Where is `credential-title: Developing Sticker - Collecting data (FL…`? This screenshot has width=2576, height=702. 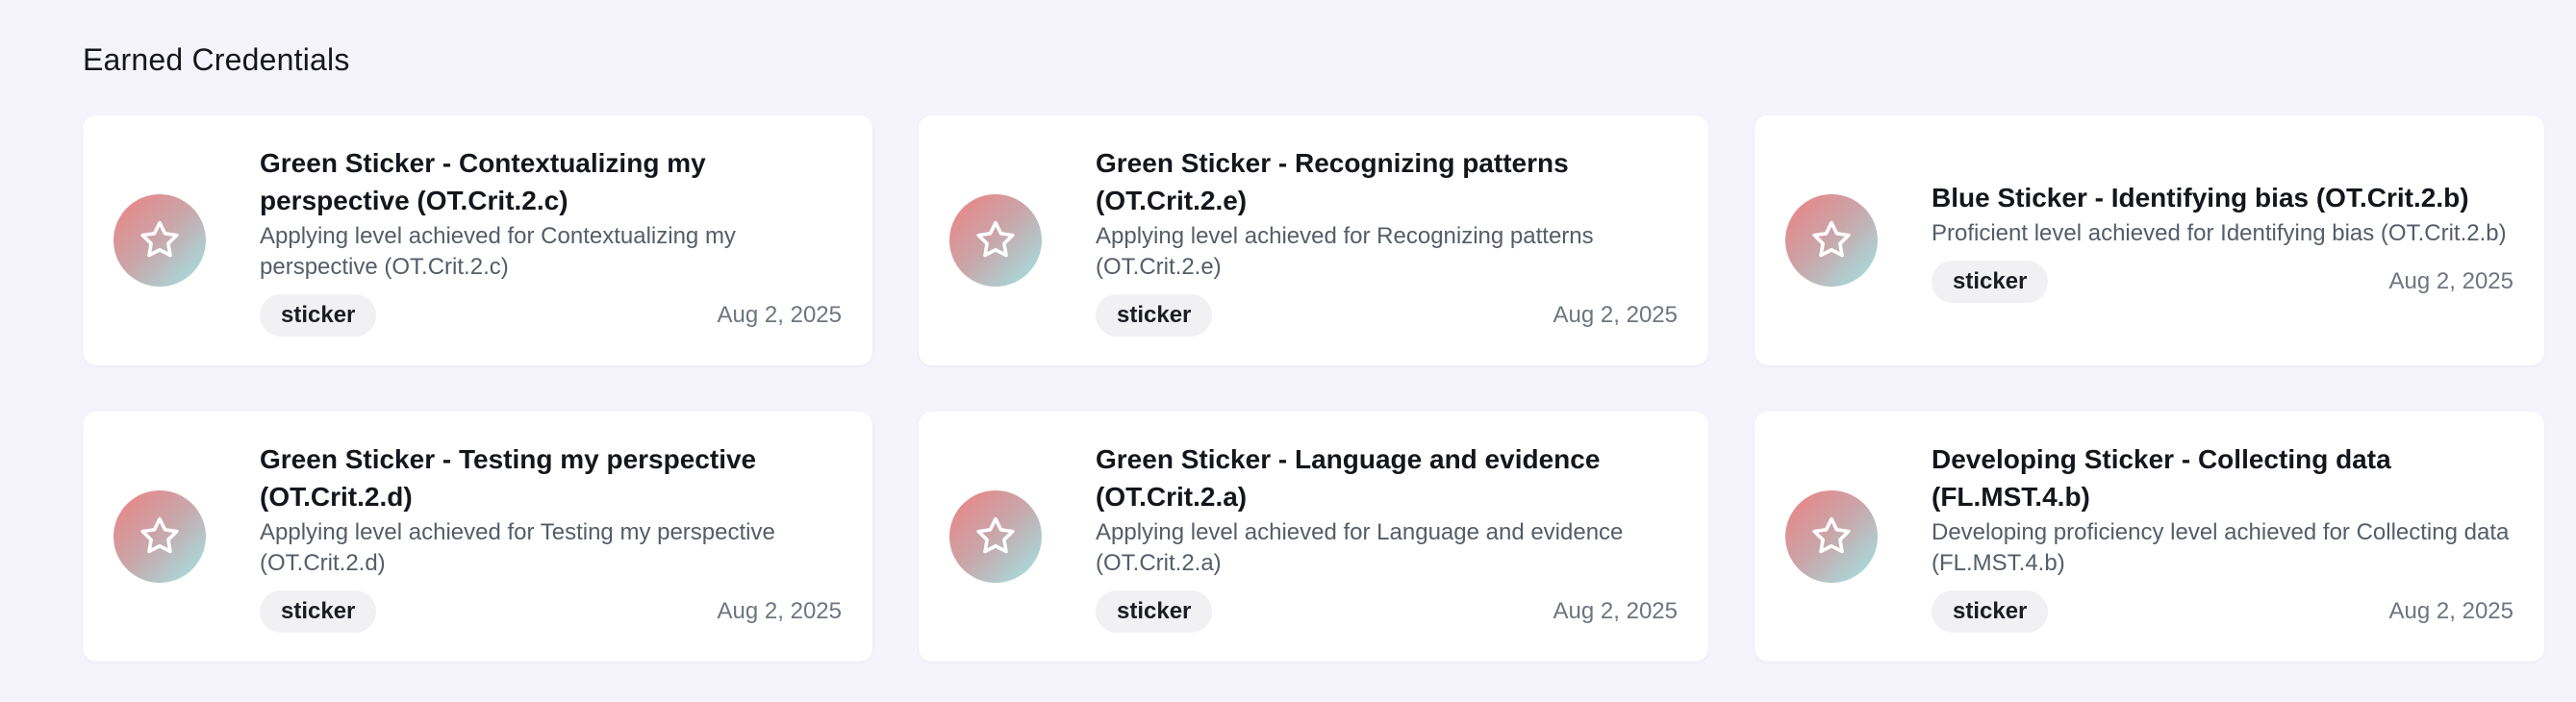
credential-title: Developing Sticker - Collecting data (FL… is located at coordinates (2162, 478).